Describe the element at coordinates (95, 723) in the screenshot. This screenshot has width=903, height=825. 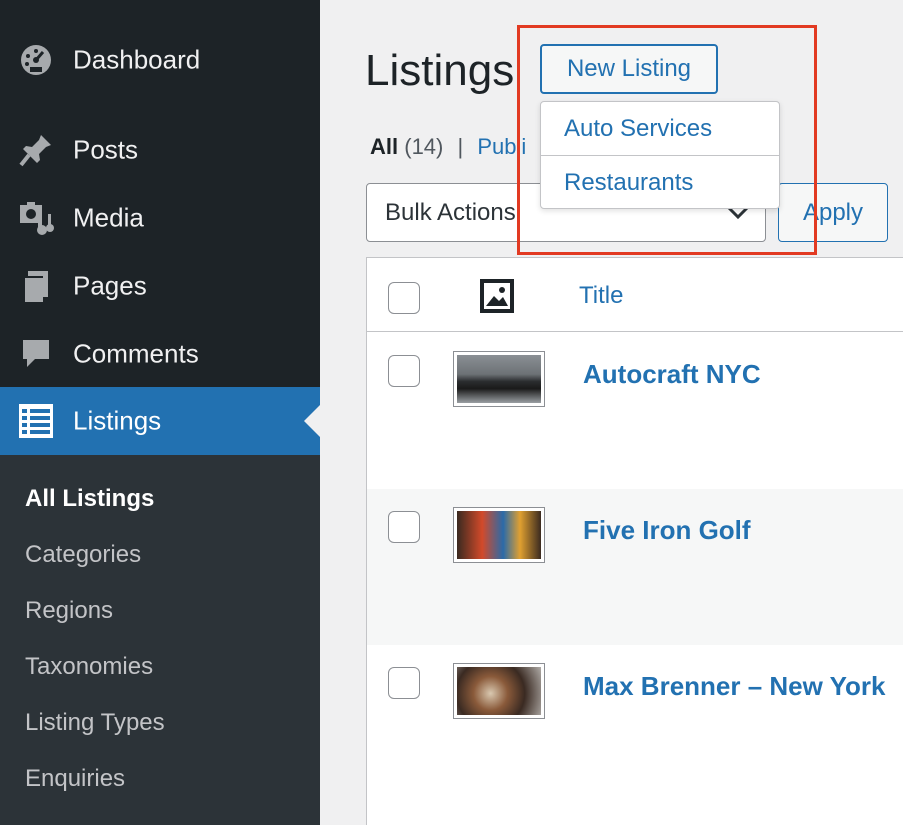
I see `submenu-listing-types: Listing Types` at that location.